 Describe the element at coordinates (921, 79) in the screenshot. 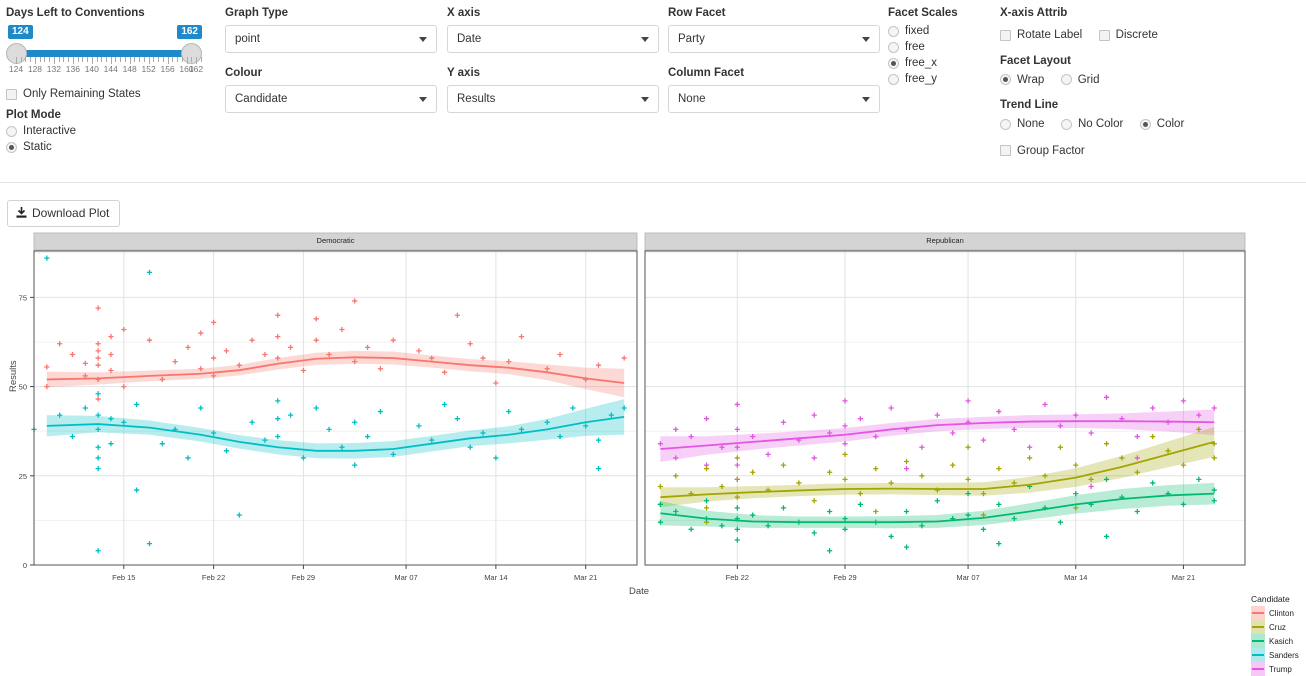

I see `facet-scales-free-y-label: free_y` at that location.